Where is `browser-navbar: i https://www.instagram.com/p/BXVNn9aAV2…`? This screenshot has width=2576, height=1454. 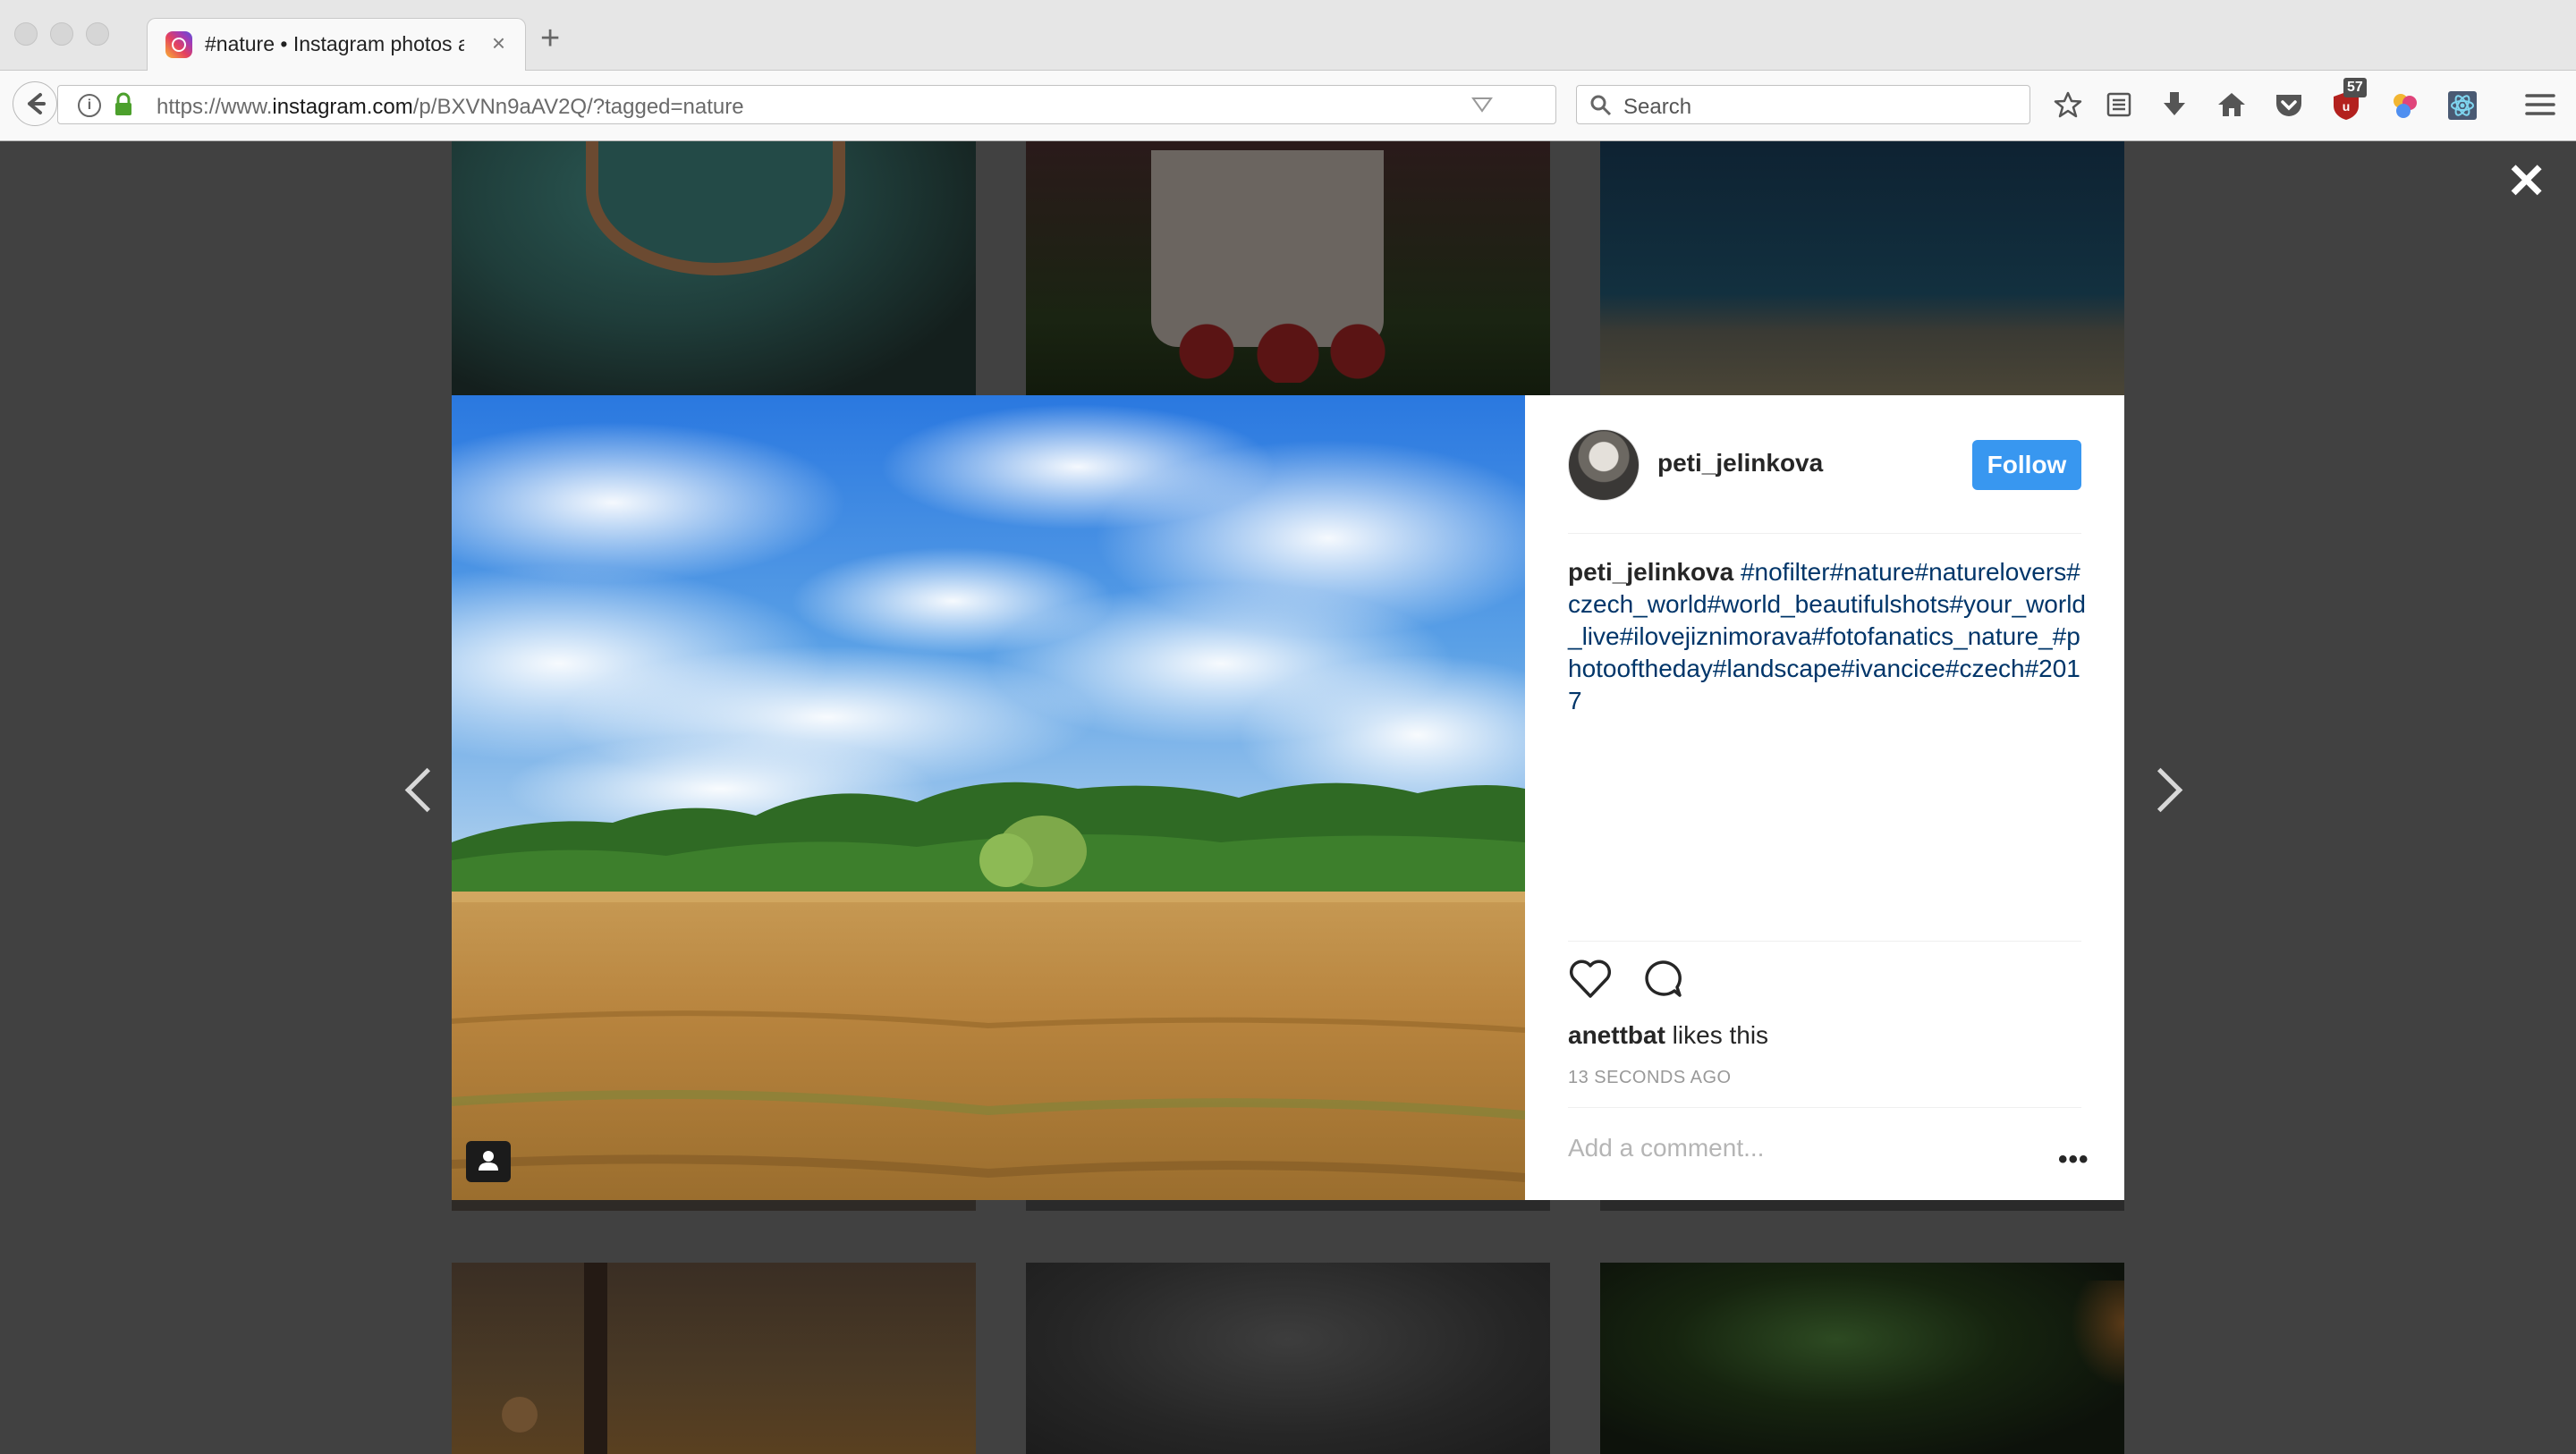 browser-navbar: i https://www.instagram.com/p/BXVNn9aAV2… is located at coordinates (1288, 106).